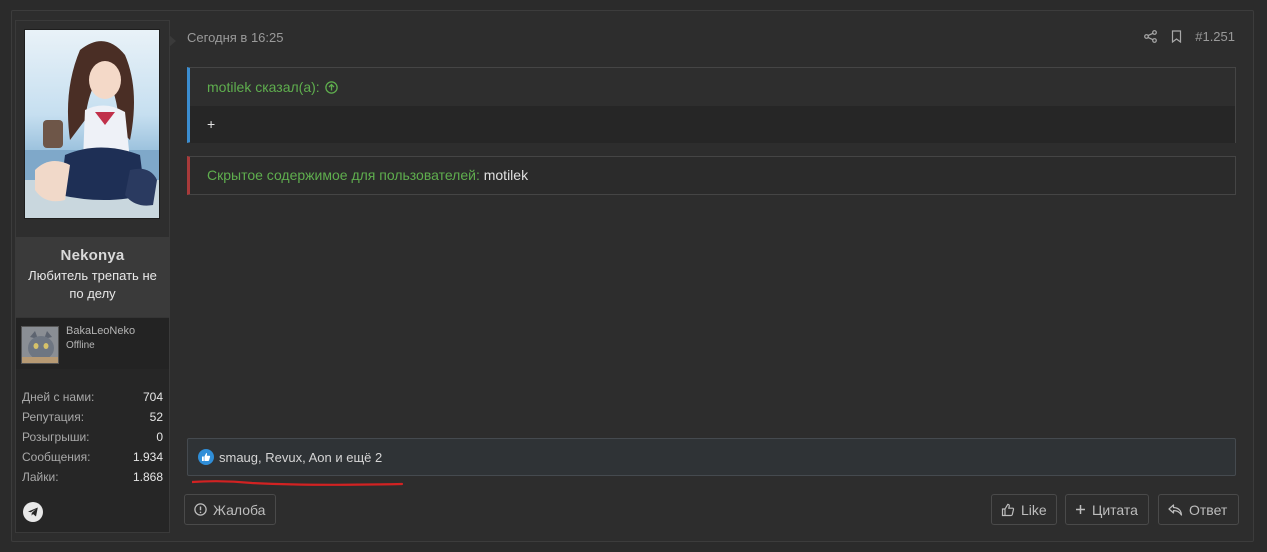  I want to click on quote-author: motilek сказал(а):, so click(263, 87).